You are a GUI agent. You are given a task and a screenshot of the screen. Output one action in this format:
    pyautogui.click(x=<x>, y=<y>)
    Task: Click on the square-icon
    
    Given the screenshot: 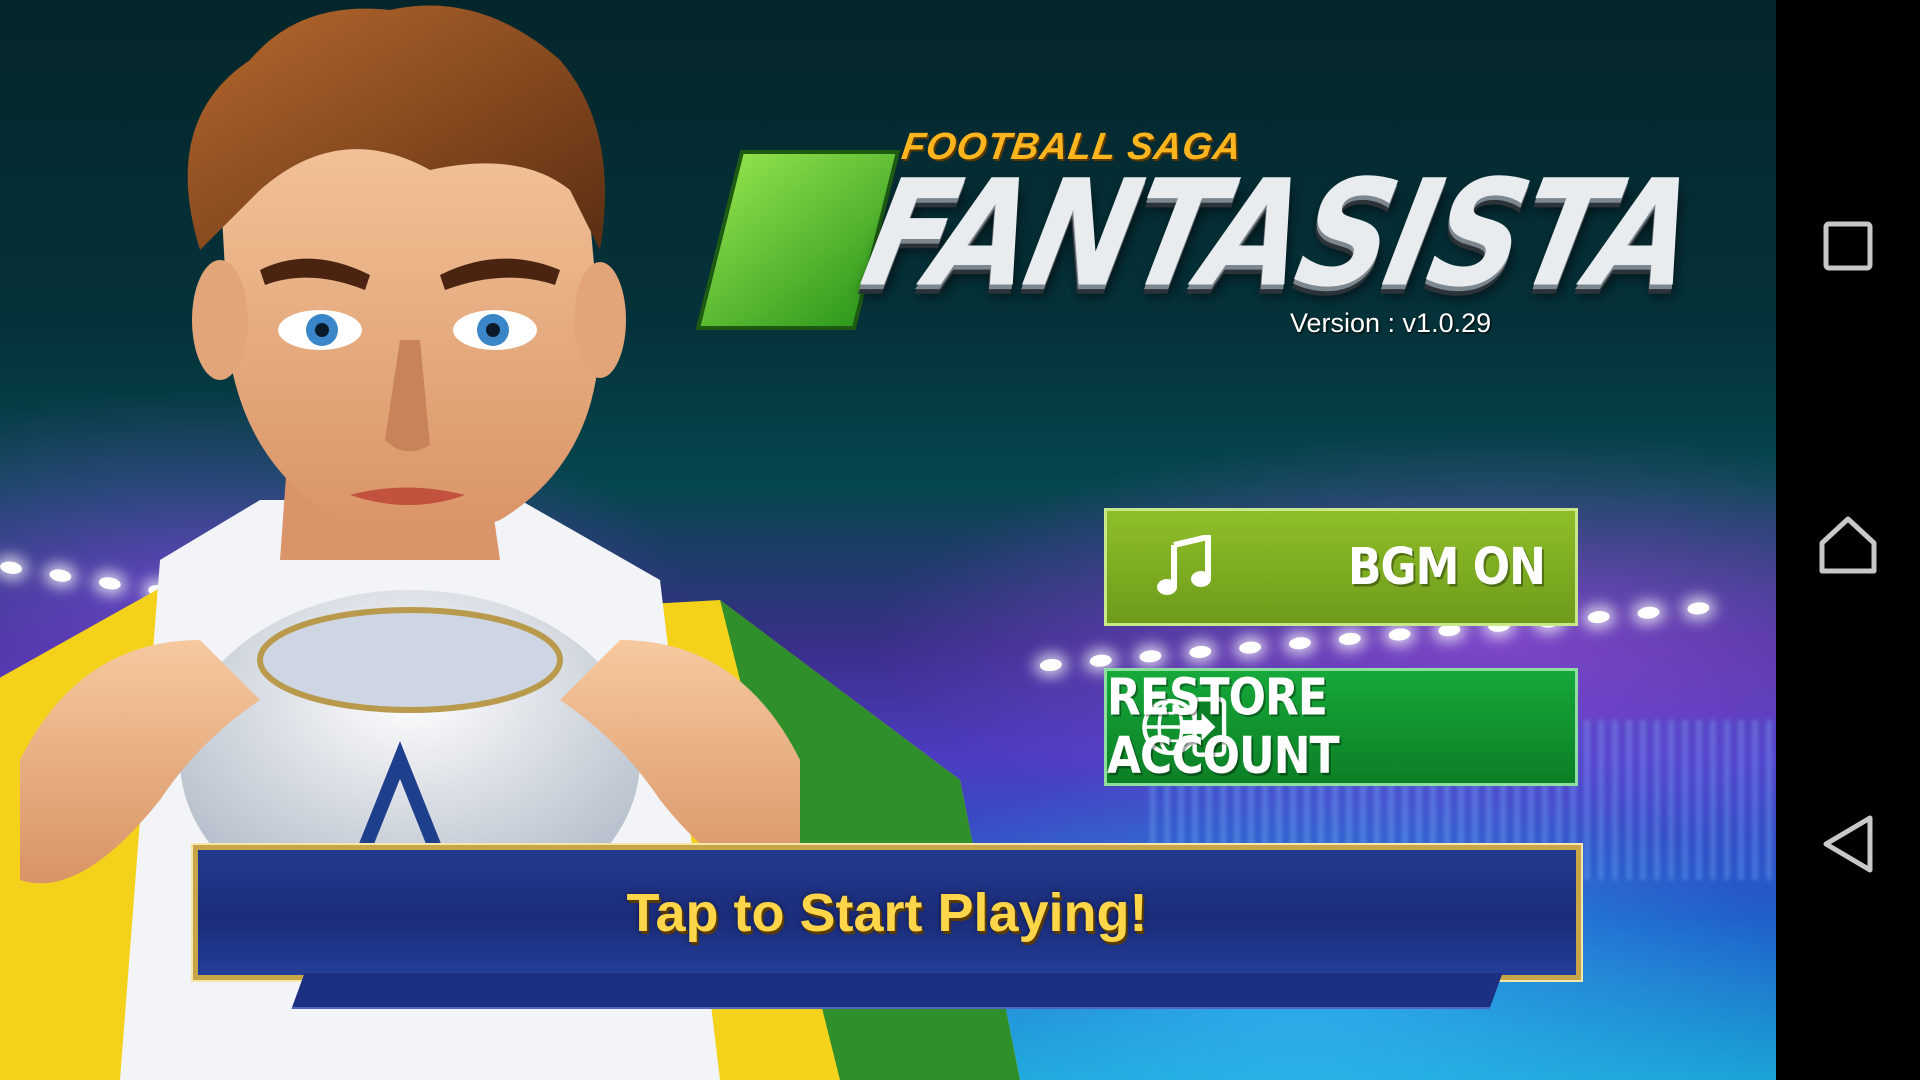 What is the action you would take?
    pyautogui.click(x=1848, y=246)
    